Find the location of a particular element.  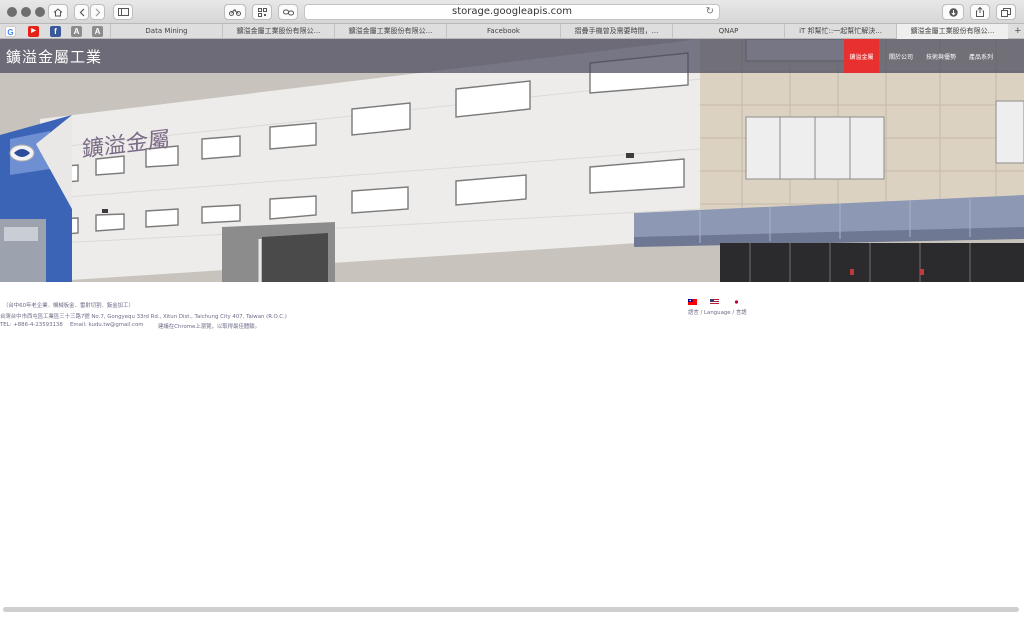

chevron-right-icon is located at coordinates (98, 12).